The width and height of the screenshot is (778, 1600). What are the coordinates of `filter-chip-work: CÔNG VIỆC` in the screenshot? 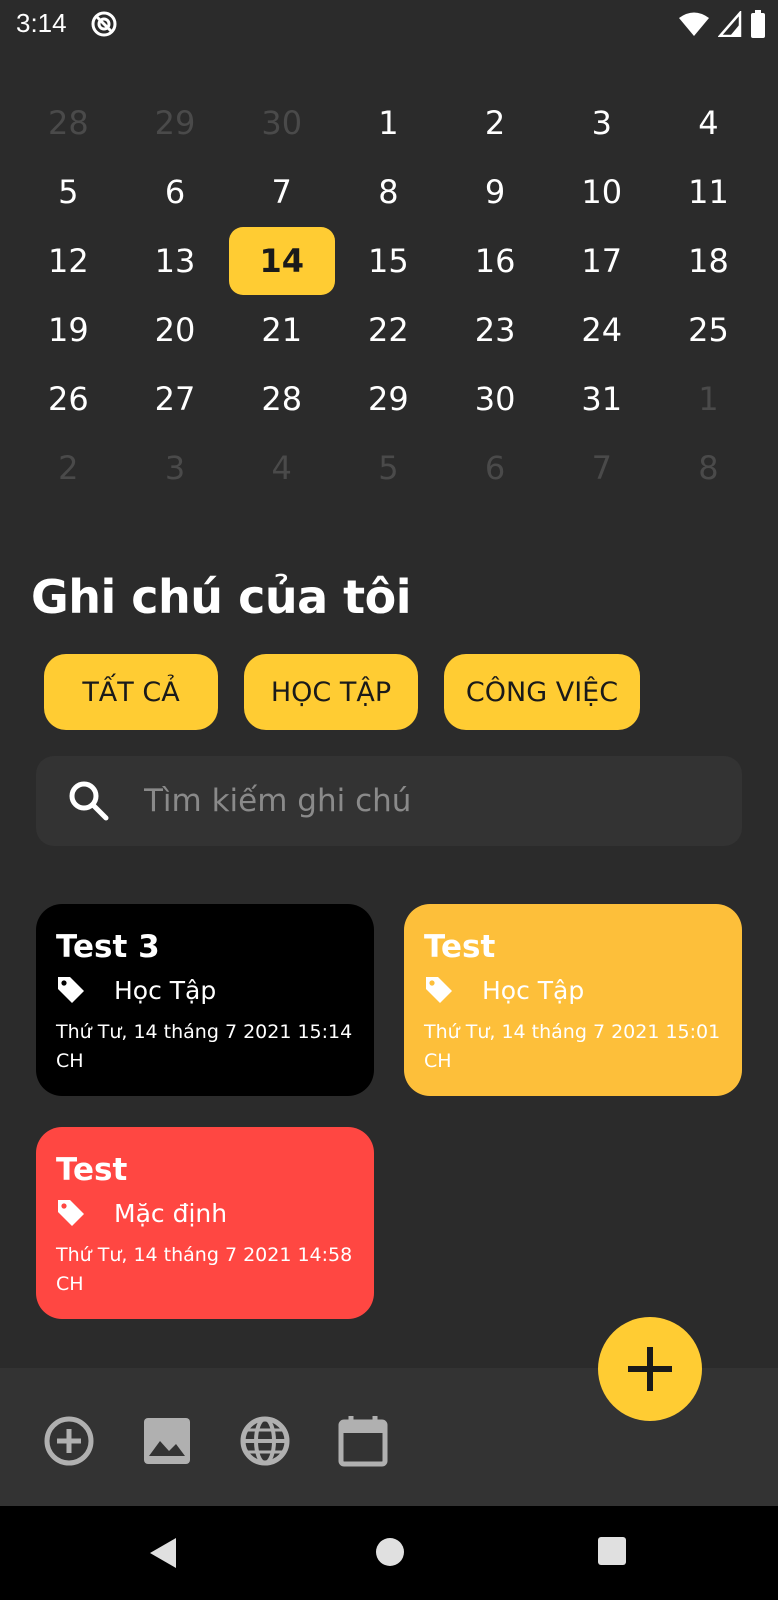 It's located at (542, 692).